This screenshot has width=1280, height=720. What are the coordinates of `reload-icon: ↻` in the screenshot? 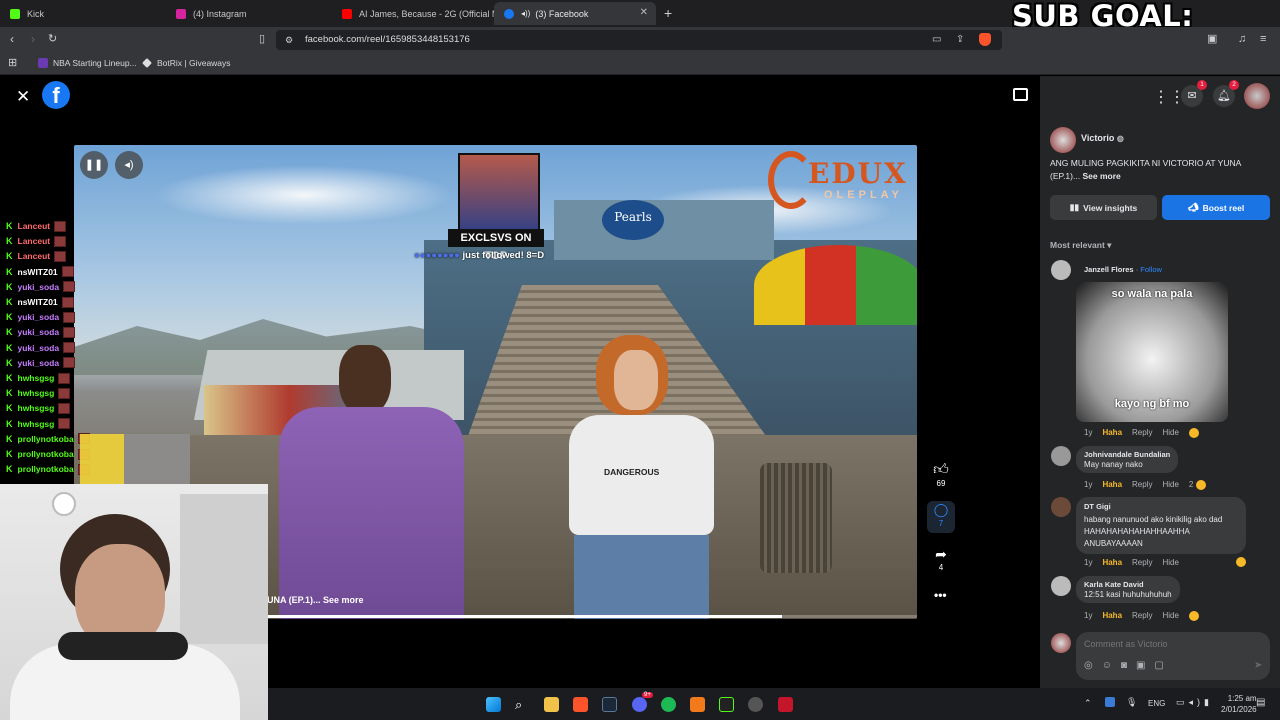 It's located at (52, 39).